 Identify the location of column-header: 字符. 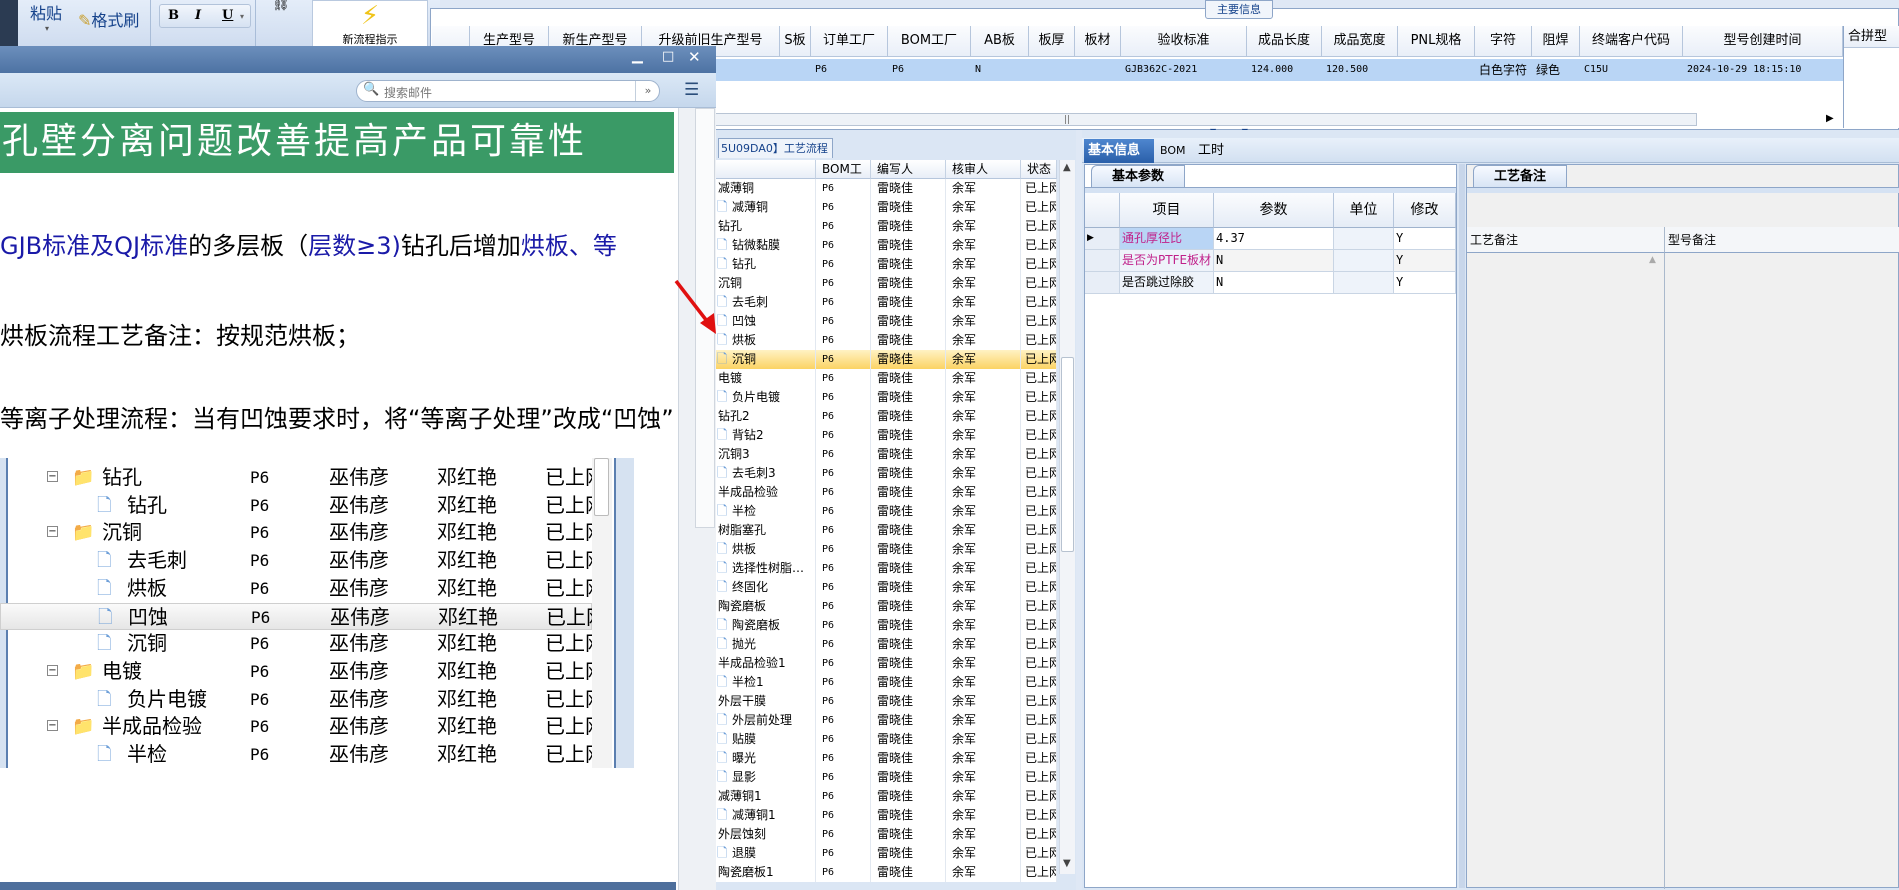
(1503, 41).